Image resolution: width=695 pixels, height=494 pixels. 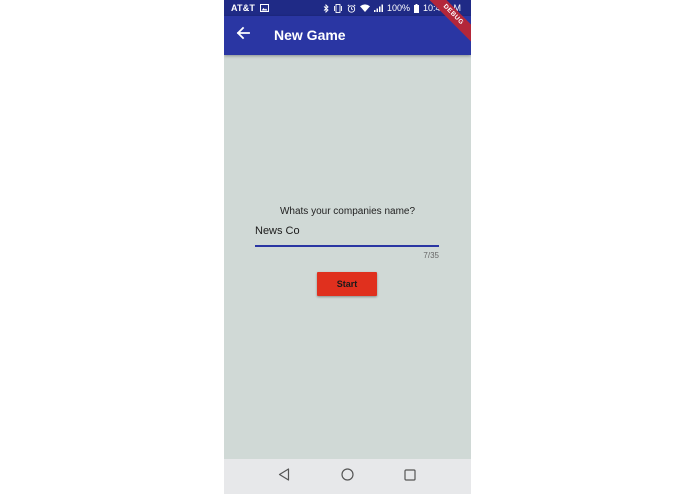 I want to click on wifi-icon, so click(x=364, y=8).